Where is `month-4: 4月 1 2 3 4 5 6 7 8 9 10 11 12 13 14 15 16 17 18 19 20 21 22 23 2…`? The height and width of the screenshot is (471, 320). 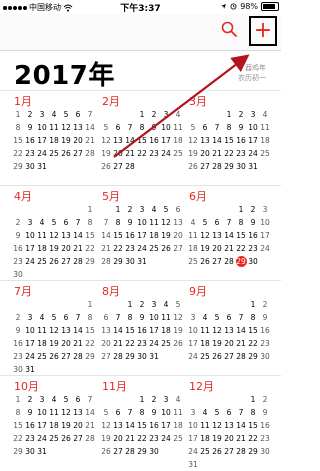 month-4: 4月 1 2 3 4 5 6 7 8 9 10 11 12 13 14 15 16 17 18 19 20 21 22 23 2… is located at coordinates (54, 234).